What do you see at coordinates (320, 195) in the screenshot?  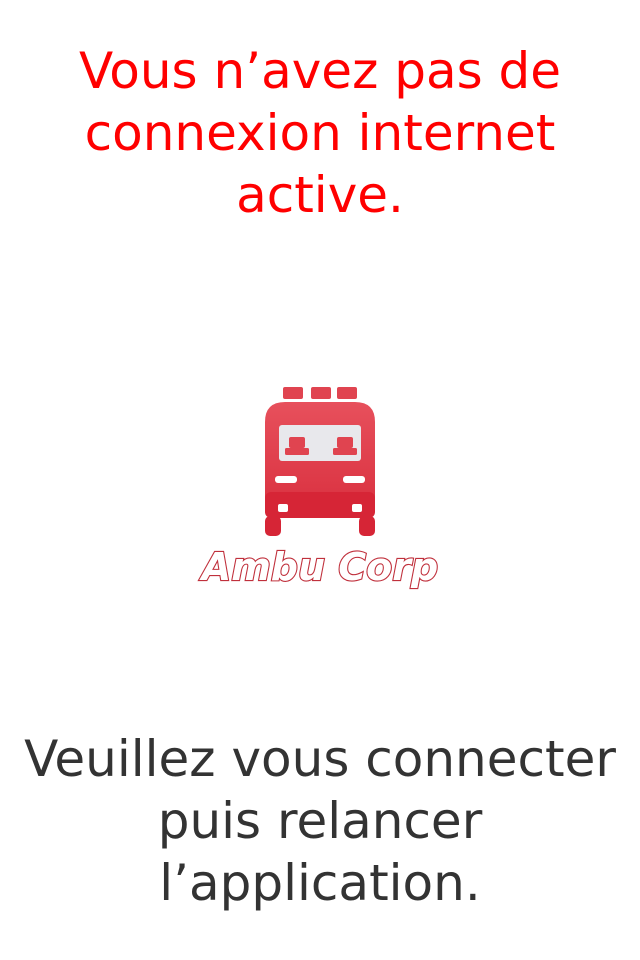 I see `no-connection-line: active.` at bounding box center [320, 195].